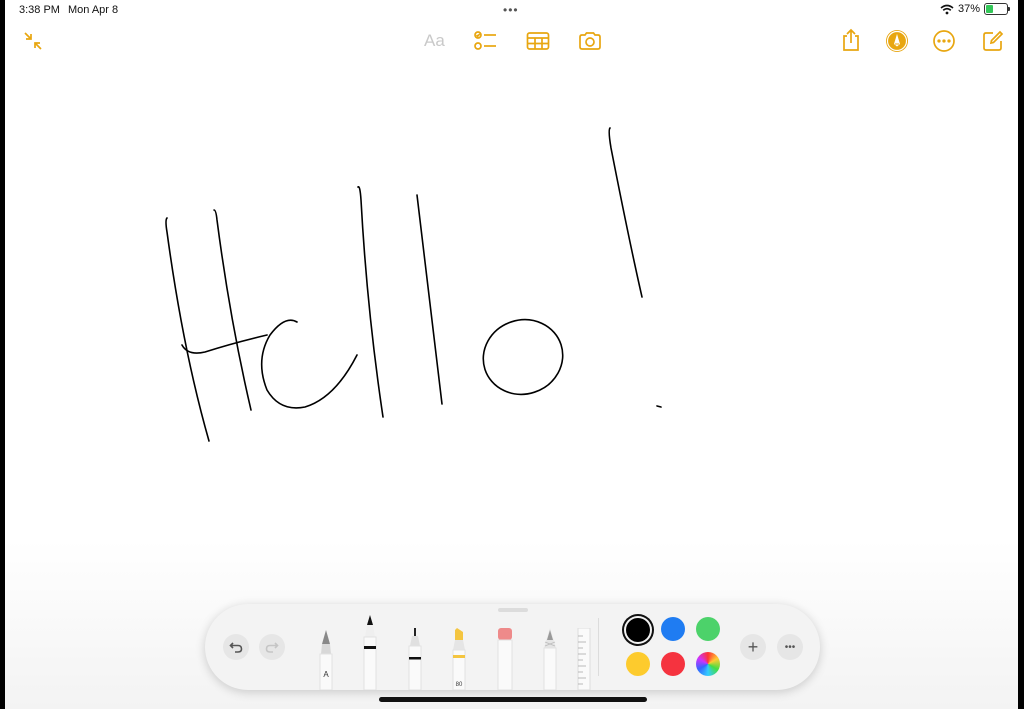 This screenshot has width=1024, height=709. Describe the element at coordinates (708, 664) in the screenshot. I see `color-picker-multicolor` at that location.